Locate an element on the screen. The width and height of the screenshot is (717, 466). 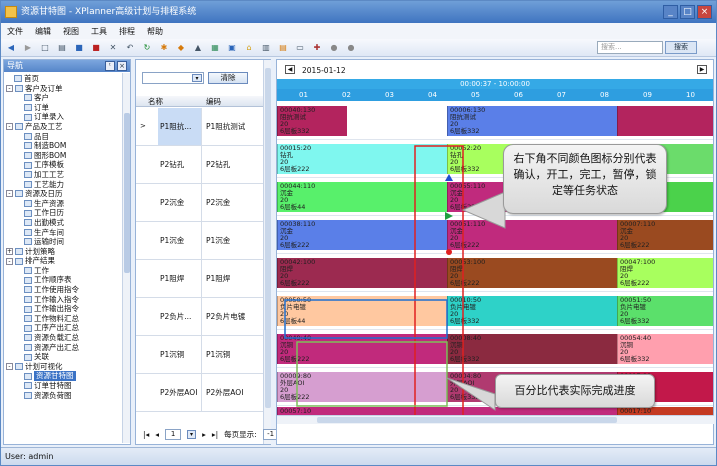
back-icon: ◀ is located at coordinates (11, 48).